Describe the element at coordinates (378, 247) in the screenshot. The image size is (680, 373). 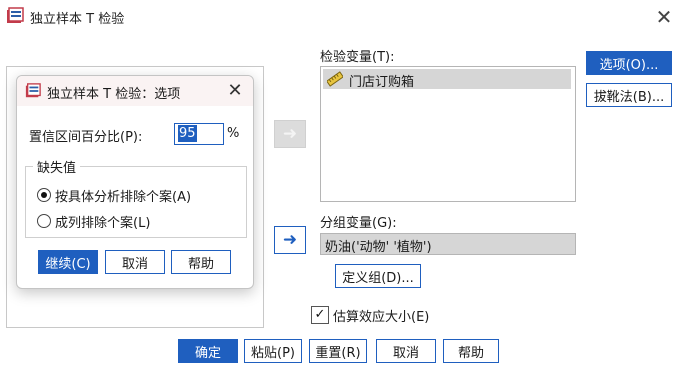
I see `grouping-variable-value: 奶油('动物' '植物')` at that location.